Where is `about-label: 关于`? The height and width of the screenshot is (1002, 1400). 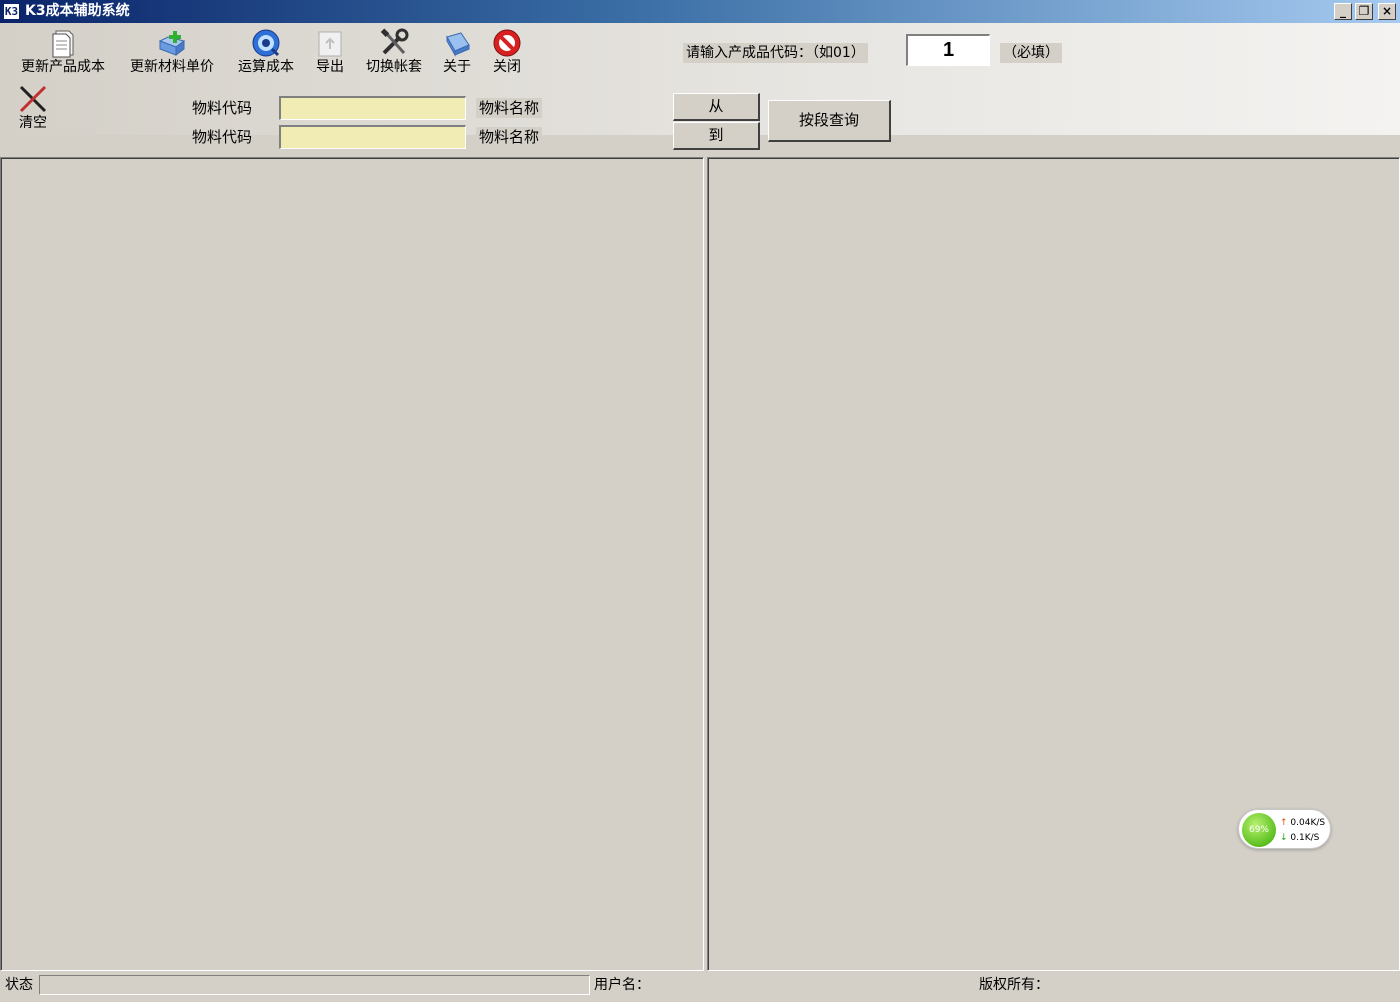
about-label: 关于 is located at coordinates (457, 67).